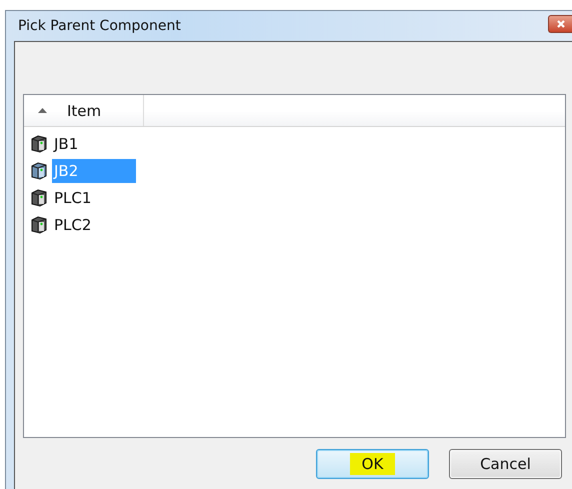 This screenshot has height=489, width=572. Describe the element at coordinates (84, 111) in the screenshot. I see `column-title: Item` at that location.